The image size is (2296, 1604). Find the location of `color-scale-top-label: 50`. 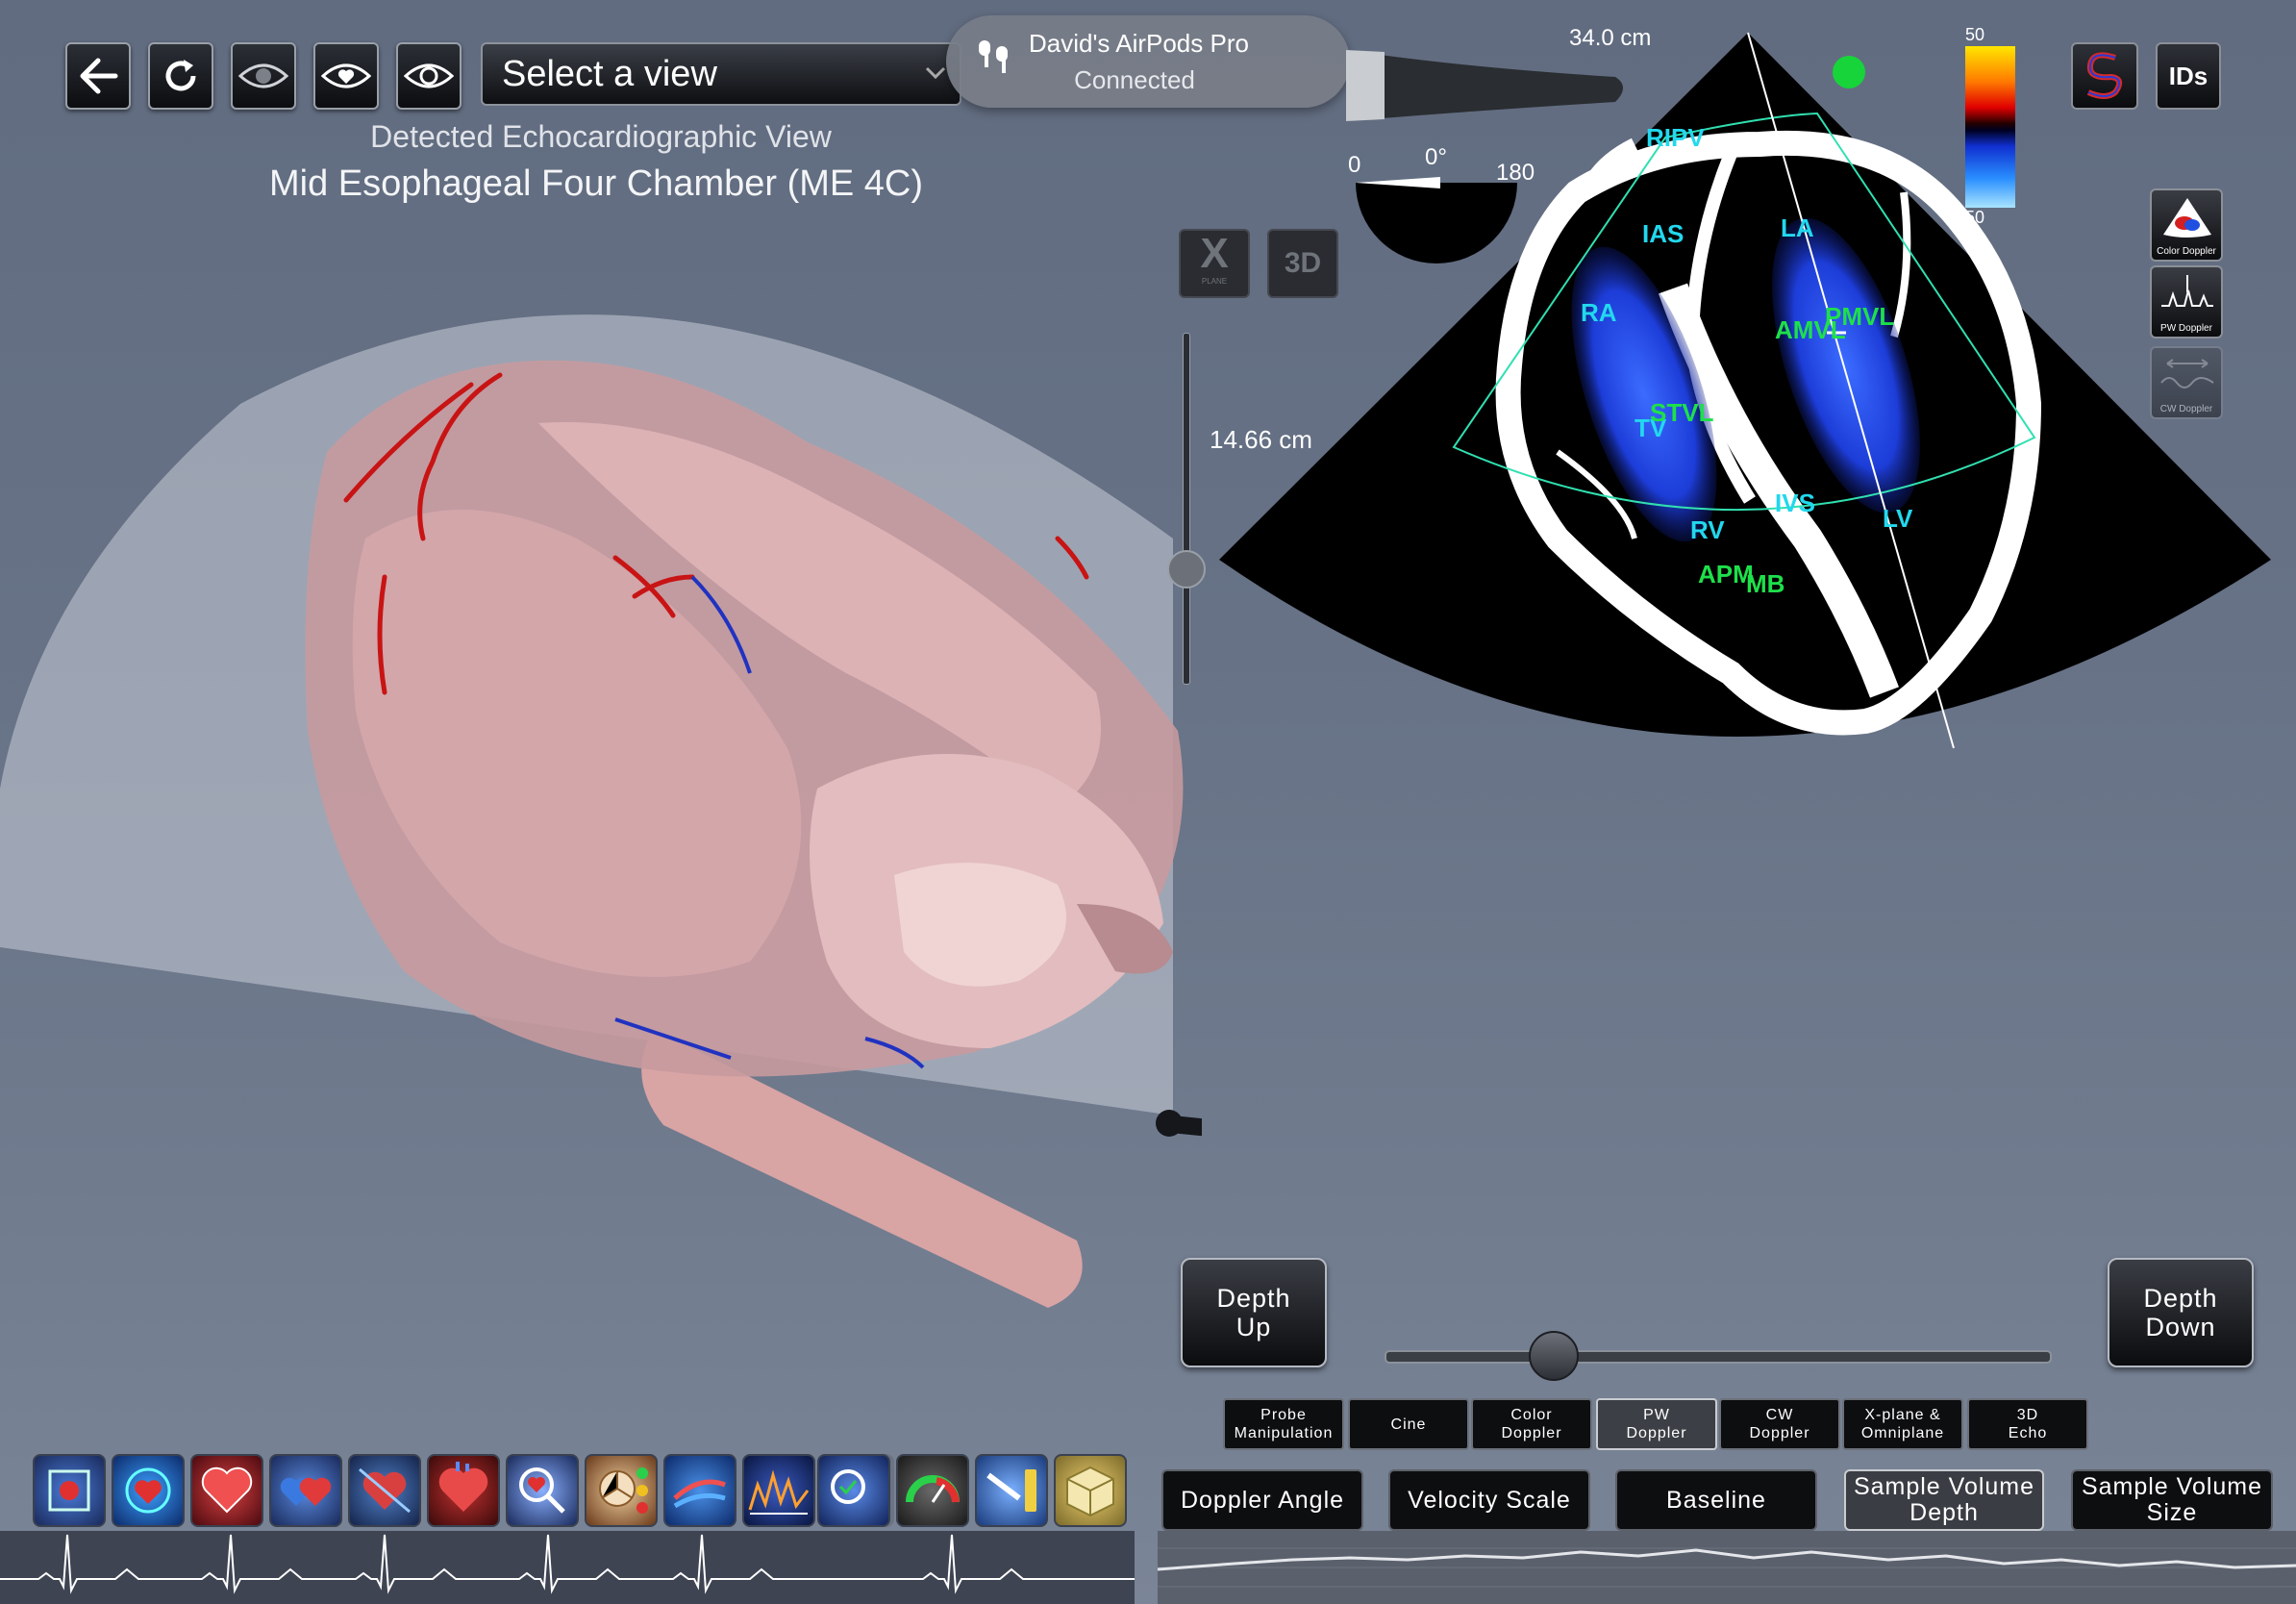

color-scale-top-label: 50 is located at coordinates (1975, 34).